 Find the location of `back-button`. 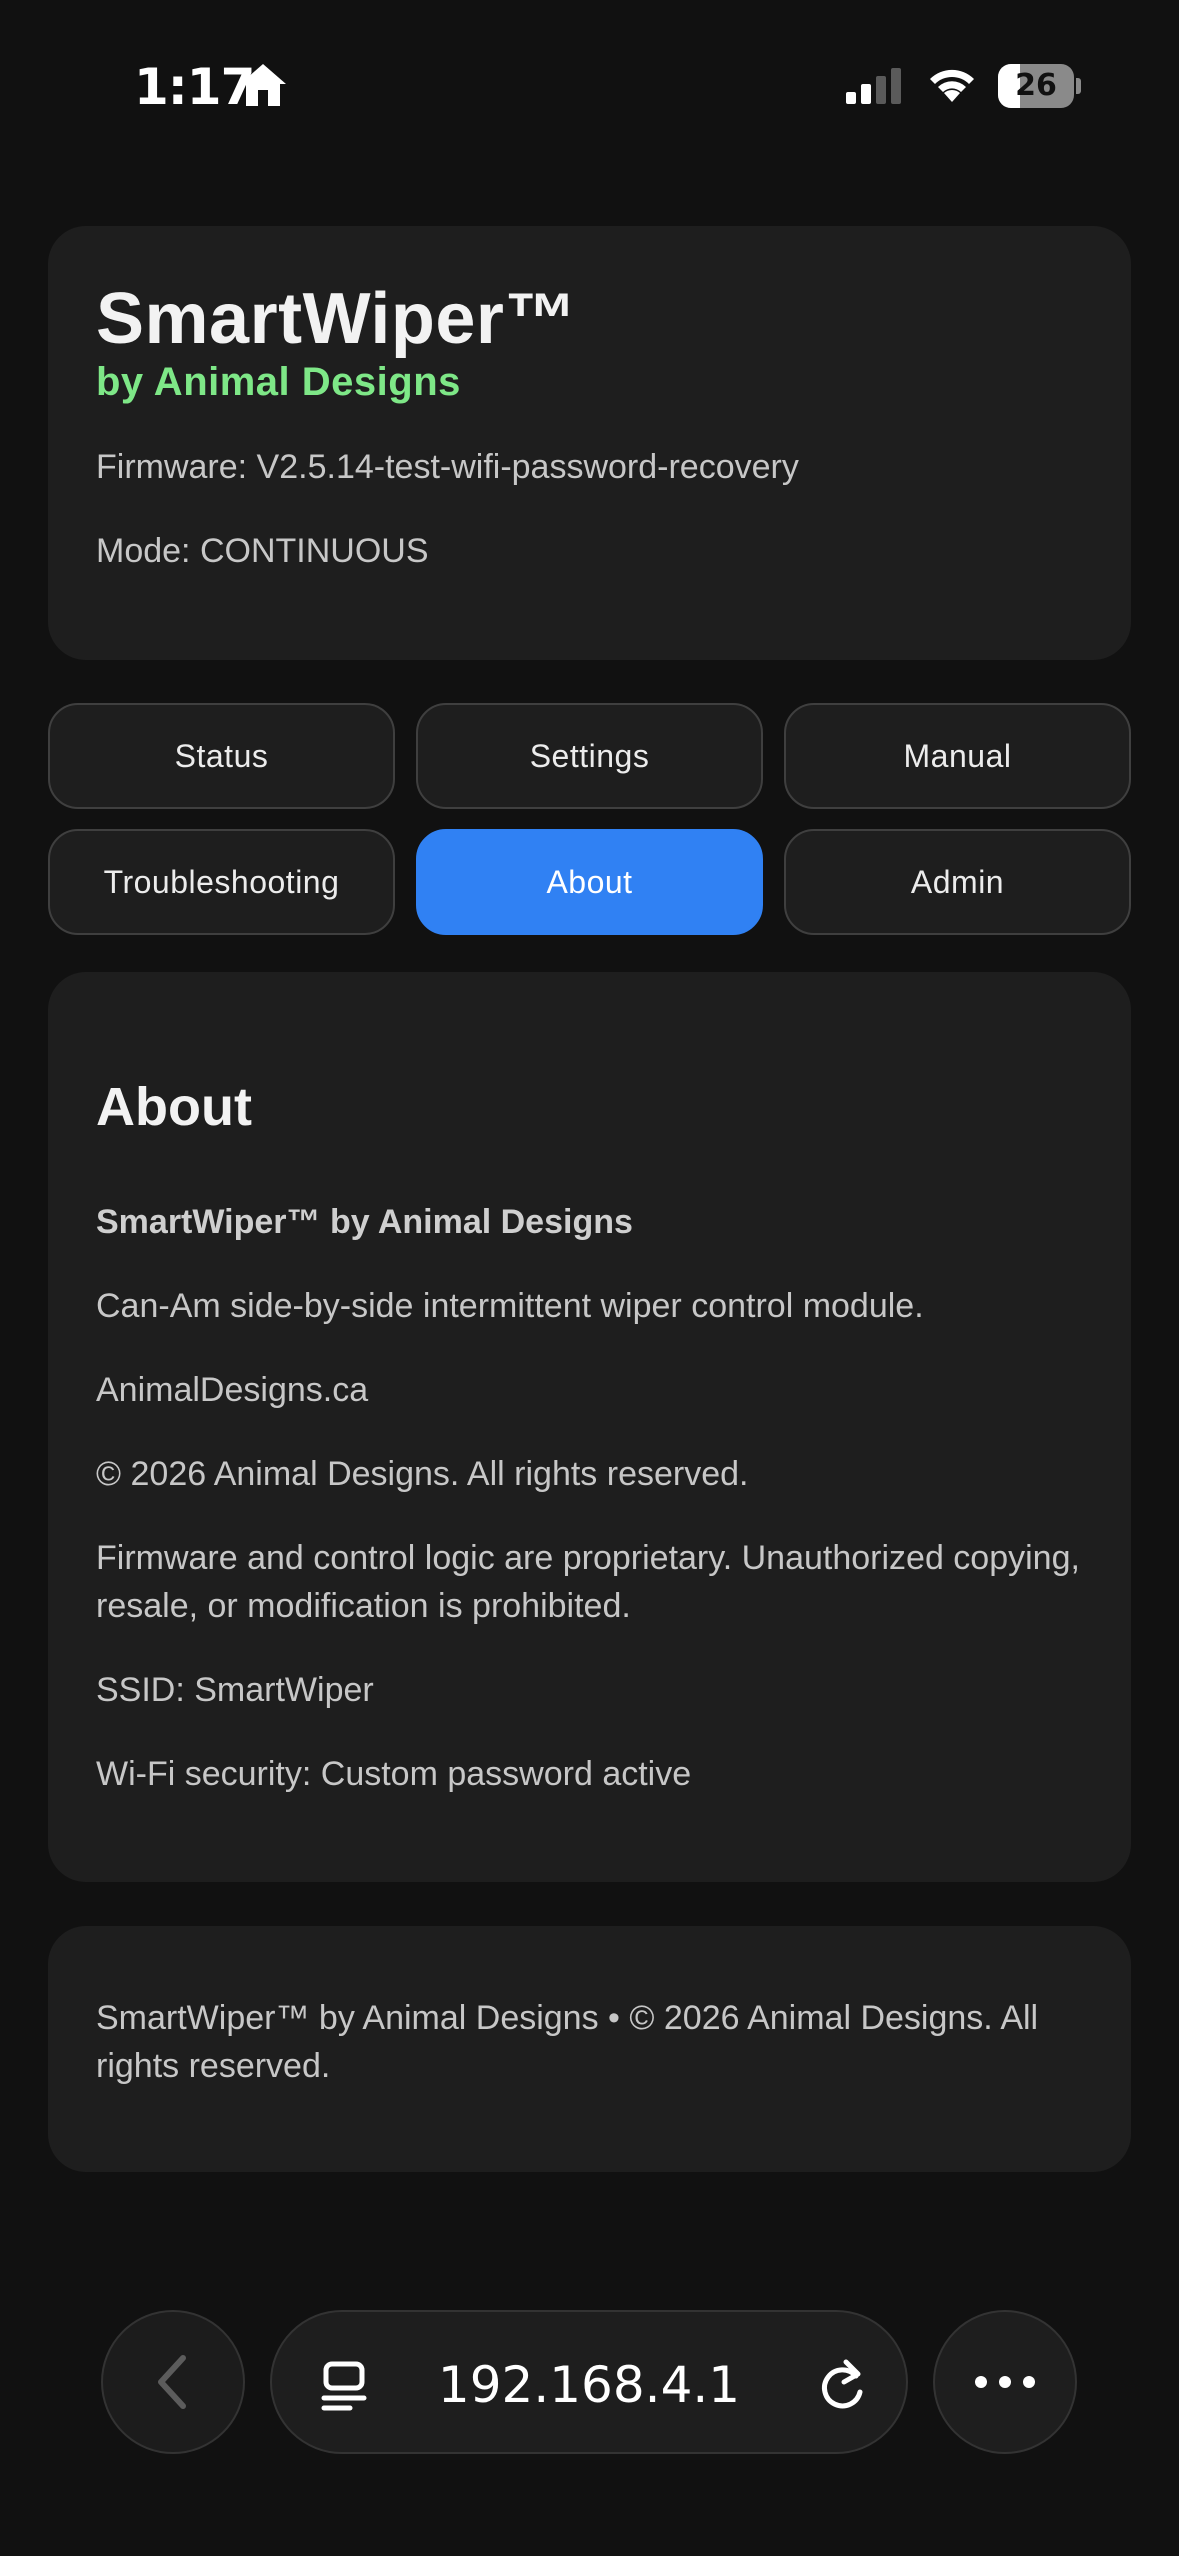

back-button is located at coordinates (173, 2382).